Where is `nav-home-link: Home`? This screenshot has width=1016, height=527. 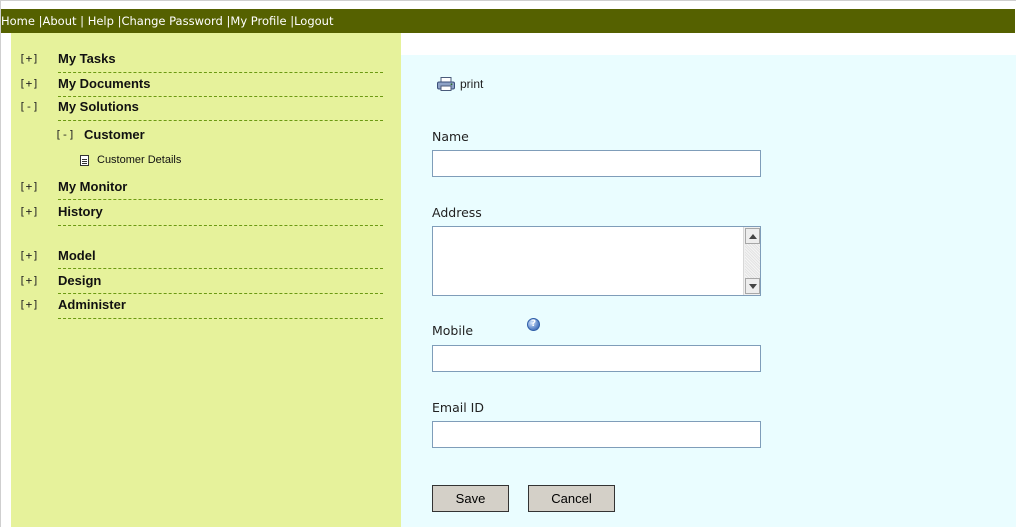 nav-home-link: Home is located at coordinates (18, 21).